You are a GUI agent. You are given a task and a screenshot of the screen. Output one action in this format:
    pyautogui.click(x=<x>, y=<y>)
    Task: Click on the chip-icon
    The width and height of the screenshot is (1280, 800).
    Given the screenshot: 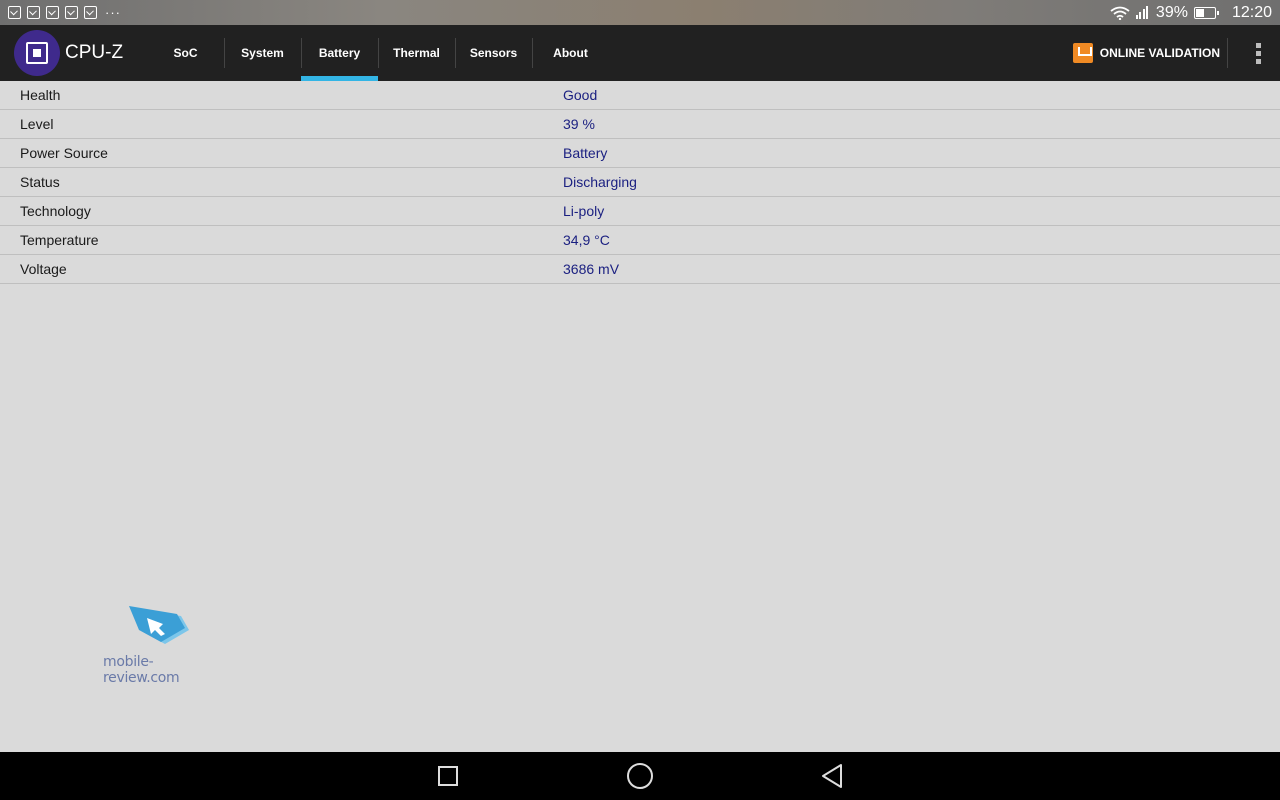 What is the action you would take?
    pyautogui.click(x=37, y=53)
    